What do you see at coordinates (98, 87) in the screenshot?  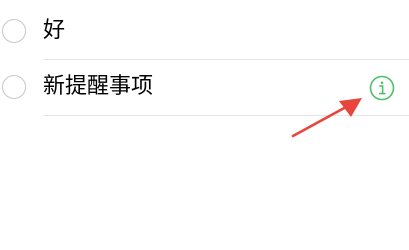 I see `reminder-title: 新提醒事项` at bounding box center [98, 87].